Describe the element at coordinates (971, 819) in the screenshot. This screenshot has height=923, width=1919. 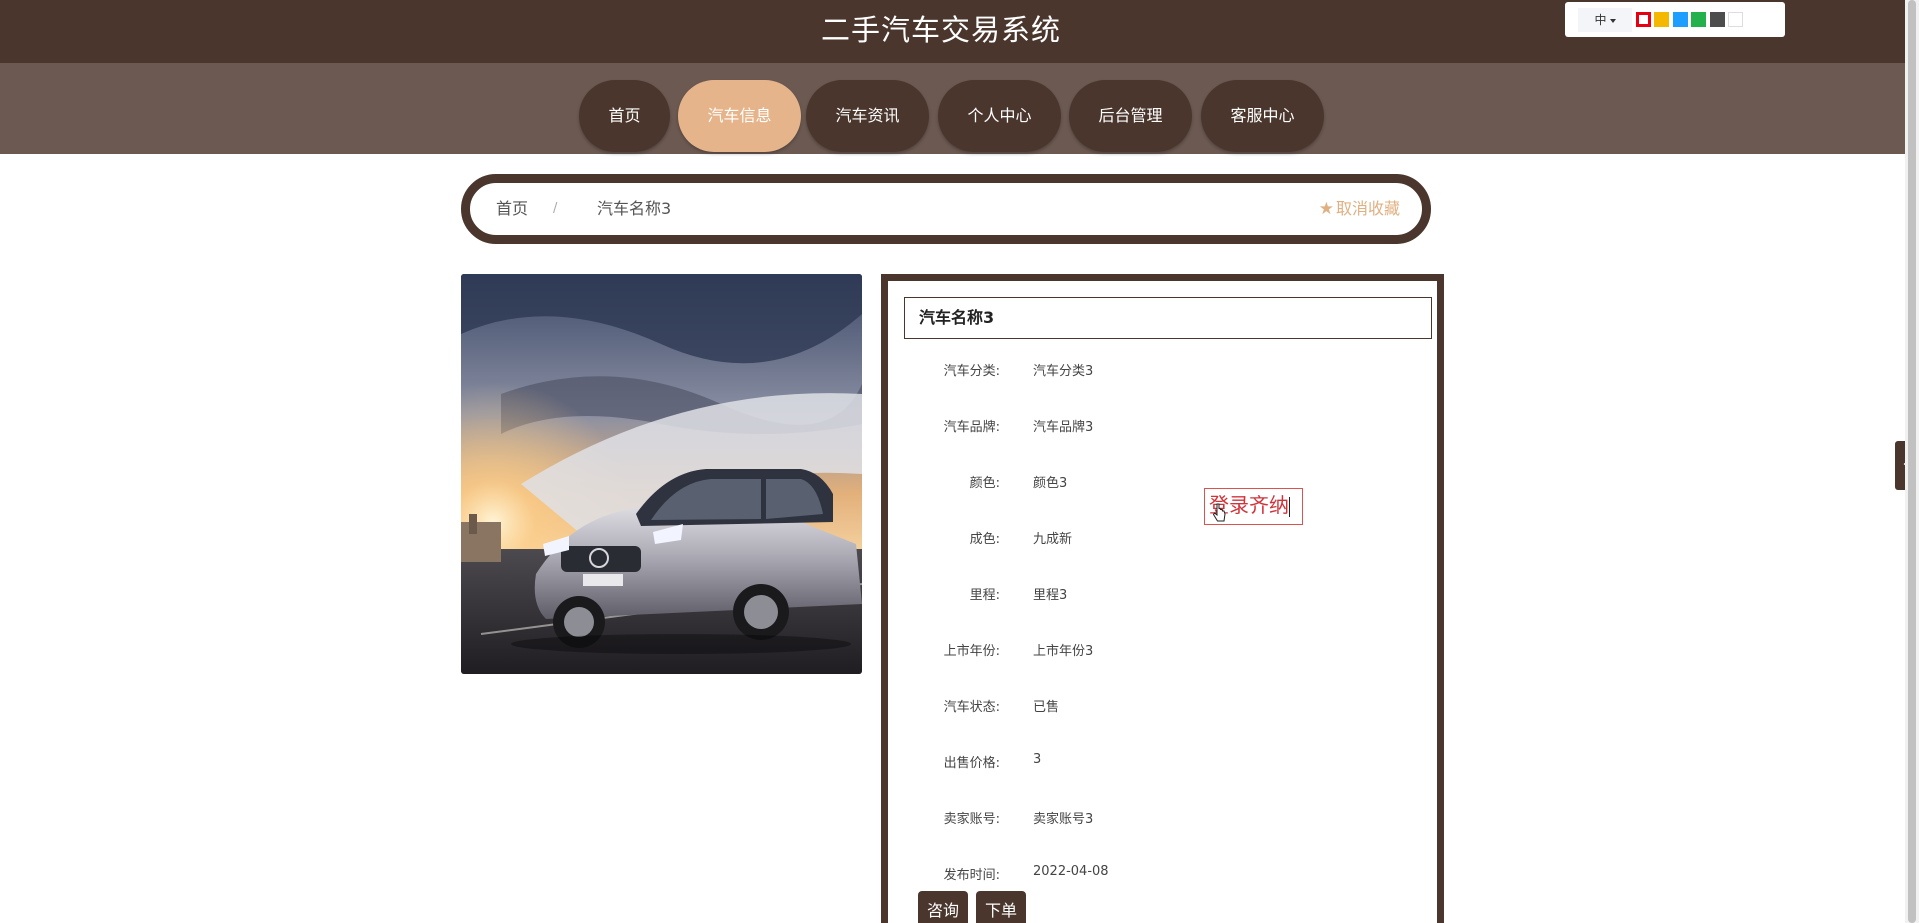
I see `field-label-seller-account: 卖家账号:` at that location.